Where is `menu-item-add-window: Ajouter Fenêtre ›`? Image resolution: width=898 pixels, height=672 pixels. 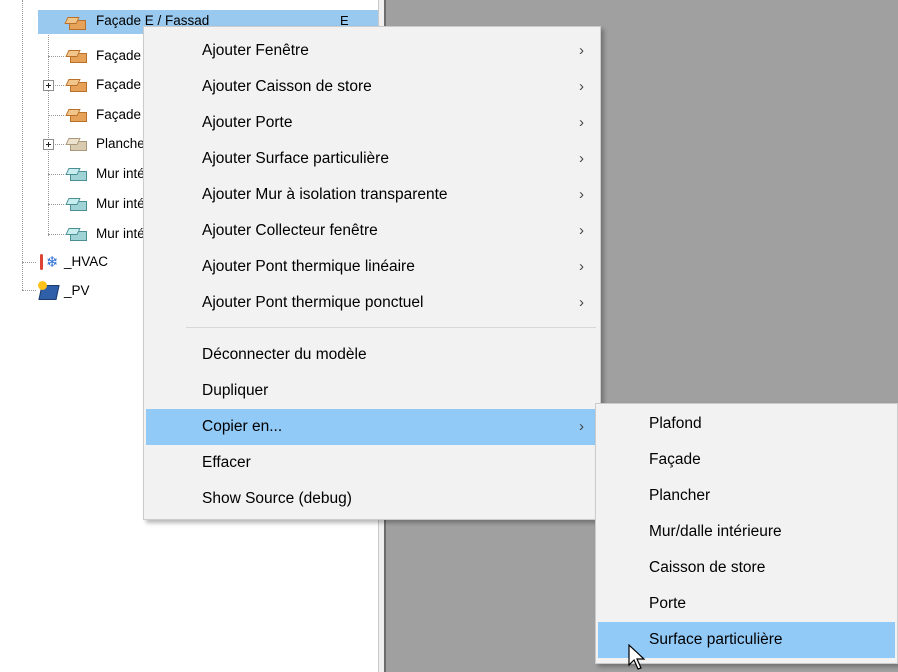
menu-item-add-window: Ajouter Fenêtre › is located at coordinates (372, 51).